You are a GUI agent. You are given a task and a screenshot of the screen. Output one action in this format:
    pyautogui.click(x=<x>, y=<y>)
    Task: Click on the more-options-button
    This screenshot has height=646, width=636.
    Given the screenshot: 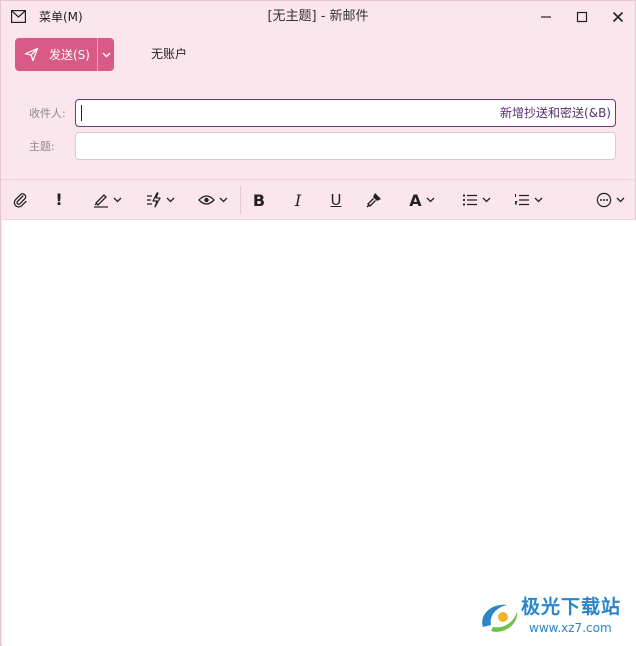 What is the action you would take?
    pyautogui.click(x=610, y=200)
    